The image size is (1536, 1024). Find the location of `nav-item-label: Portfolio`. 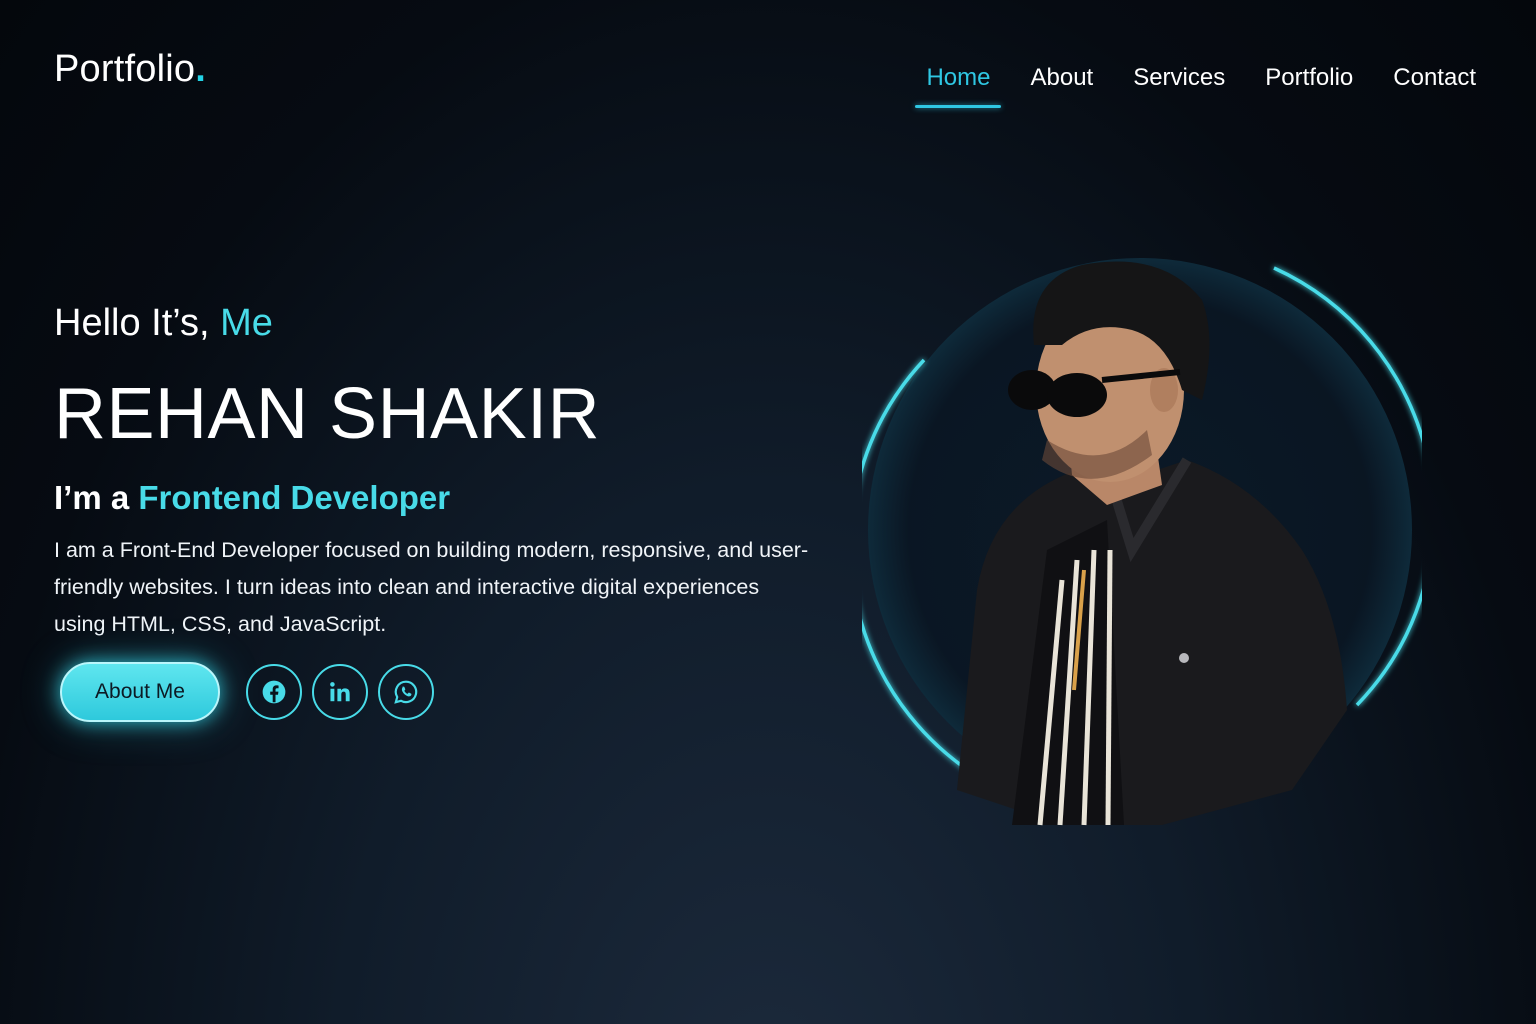

nav-item-label: Portfolio is located at coordinates (1309, 77).